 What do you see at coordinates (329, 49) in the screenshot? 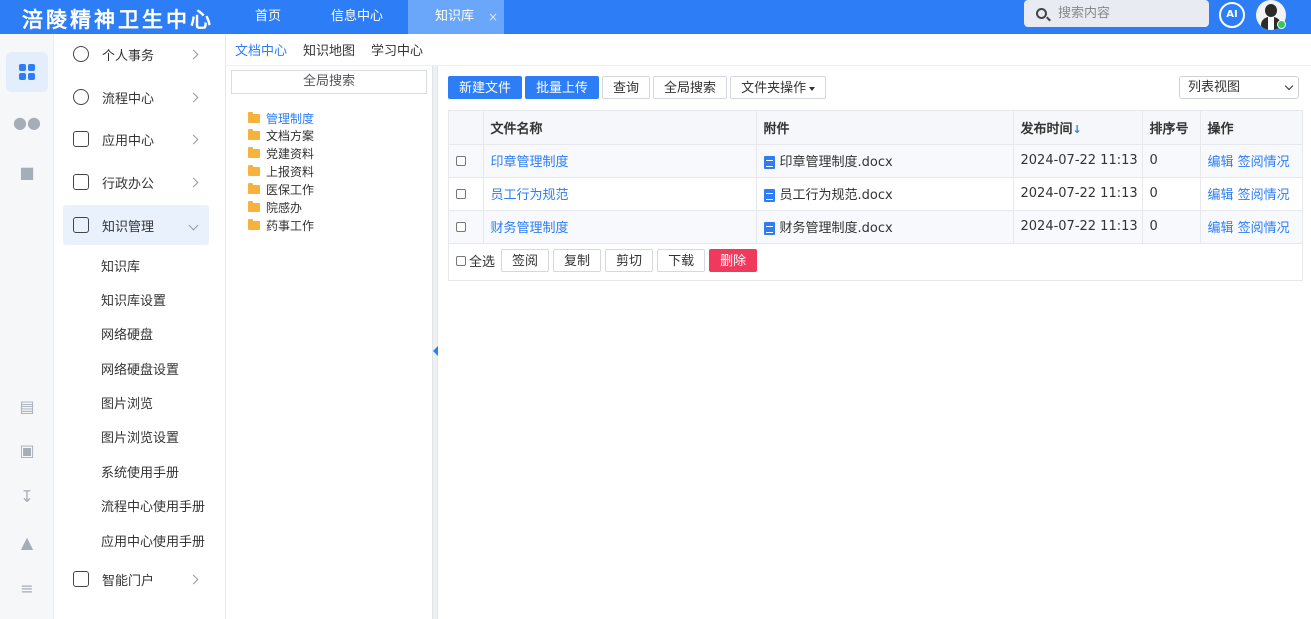
I see `tab-knowledge-map: 知识地图` at bounding box center [329, 49].